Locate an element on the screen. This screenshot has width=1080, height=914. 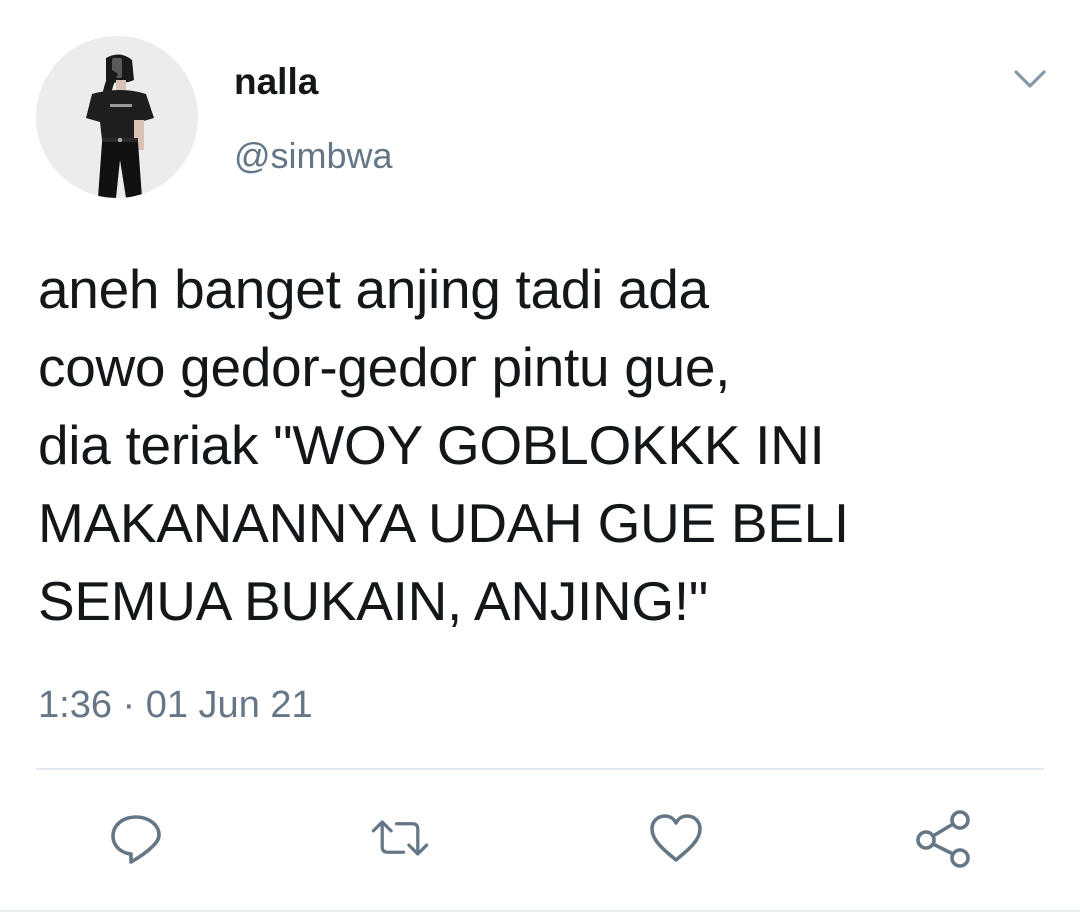
share-button is located at coordinates (944, 838).